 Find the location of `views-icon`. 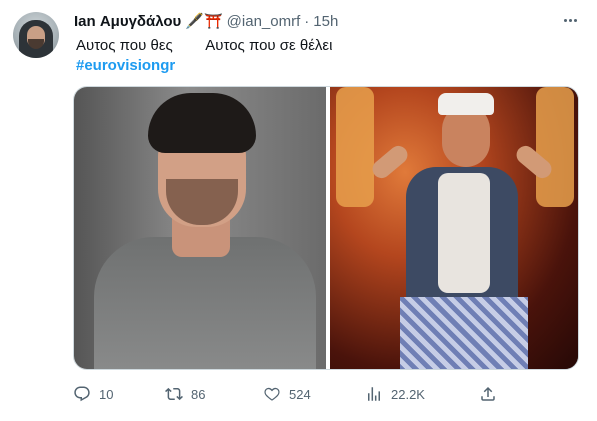

views-icon is located at coordinates (374, 394).